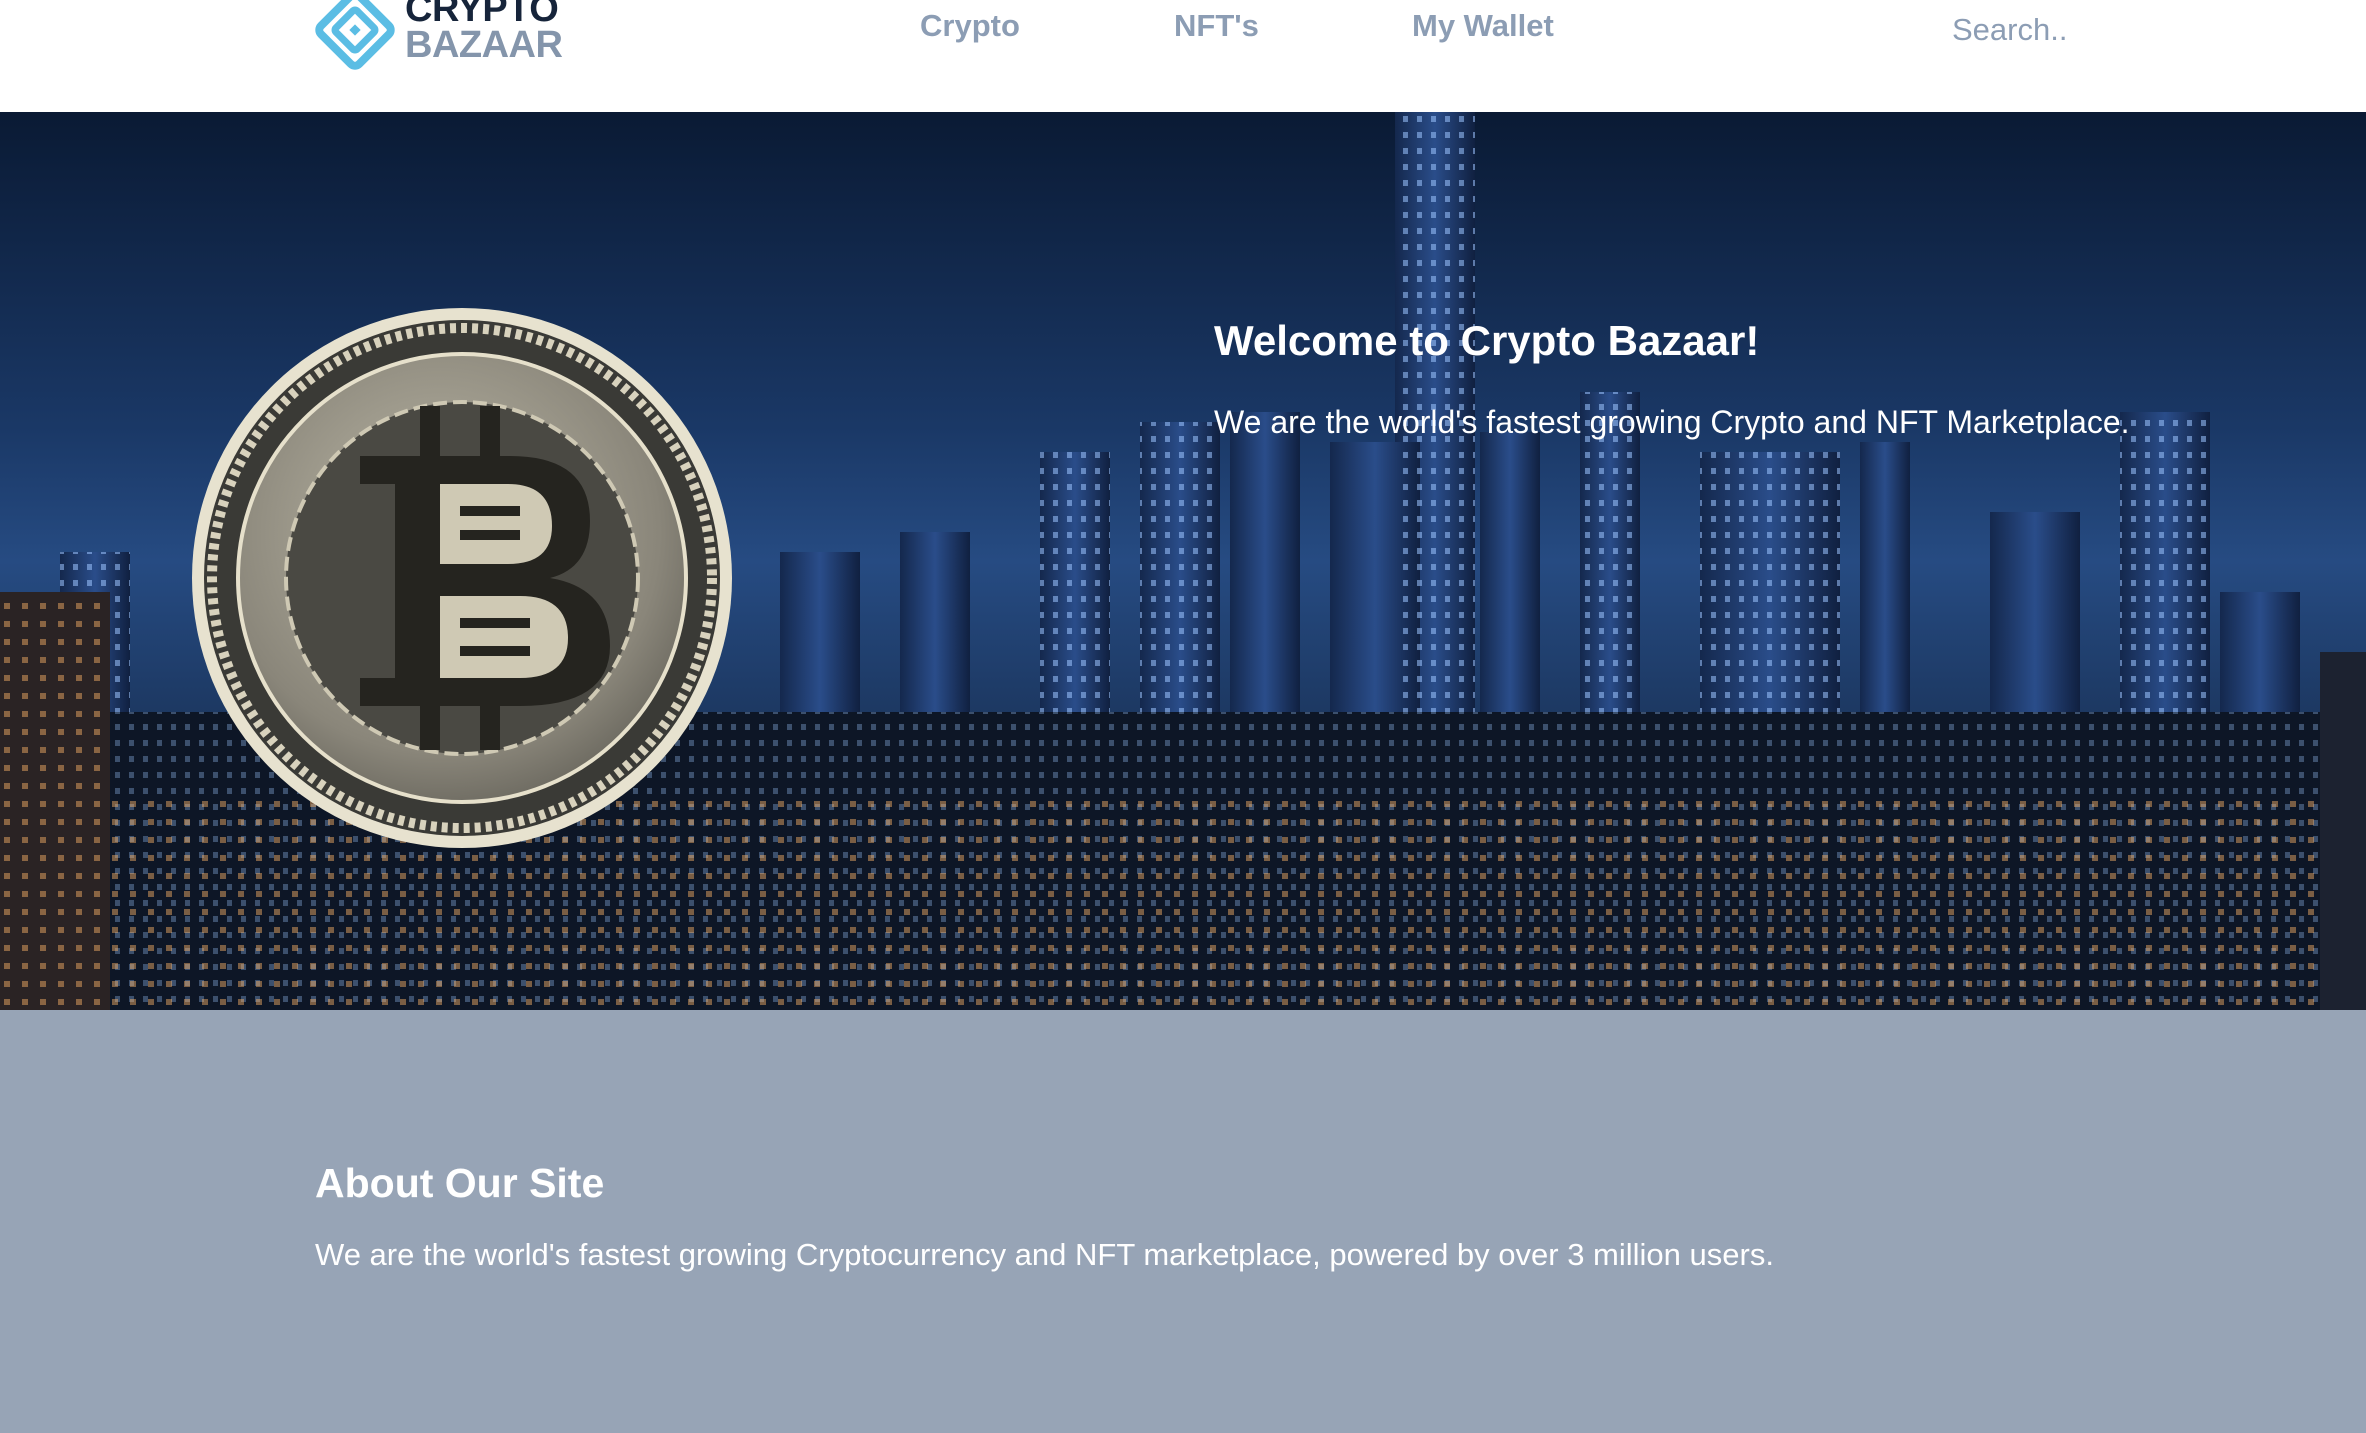  What do you see at coordinates (970, 26) in the screenshot?
I see `nav-crypto: Crypto` at bounding box center [970, 26].